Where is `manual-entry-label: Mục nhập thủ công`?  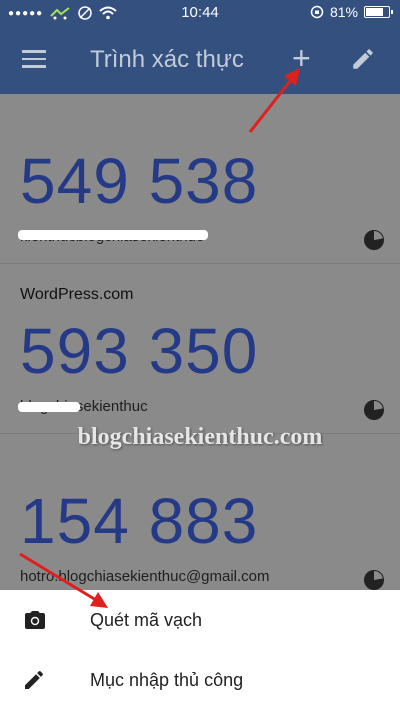
manual-entry-label: Mục nhập thủ công is located at coordinates (167, 680).